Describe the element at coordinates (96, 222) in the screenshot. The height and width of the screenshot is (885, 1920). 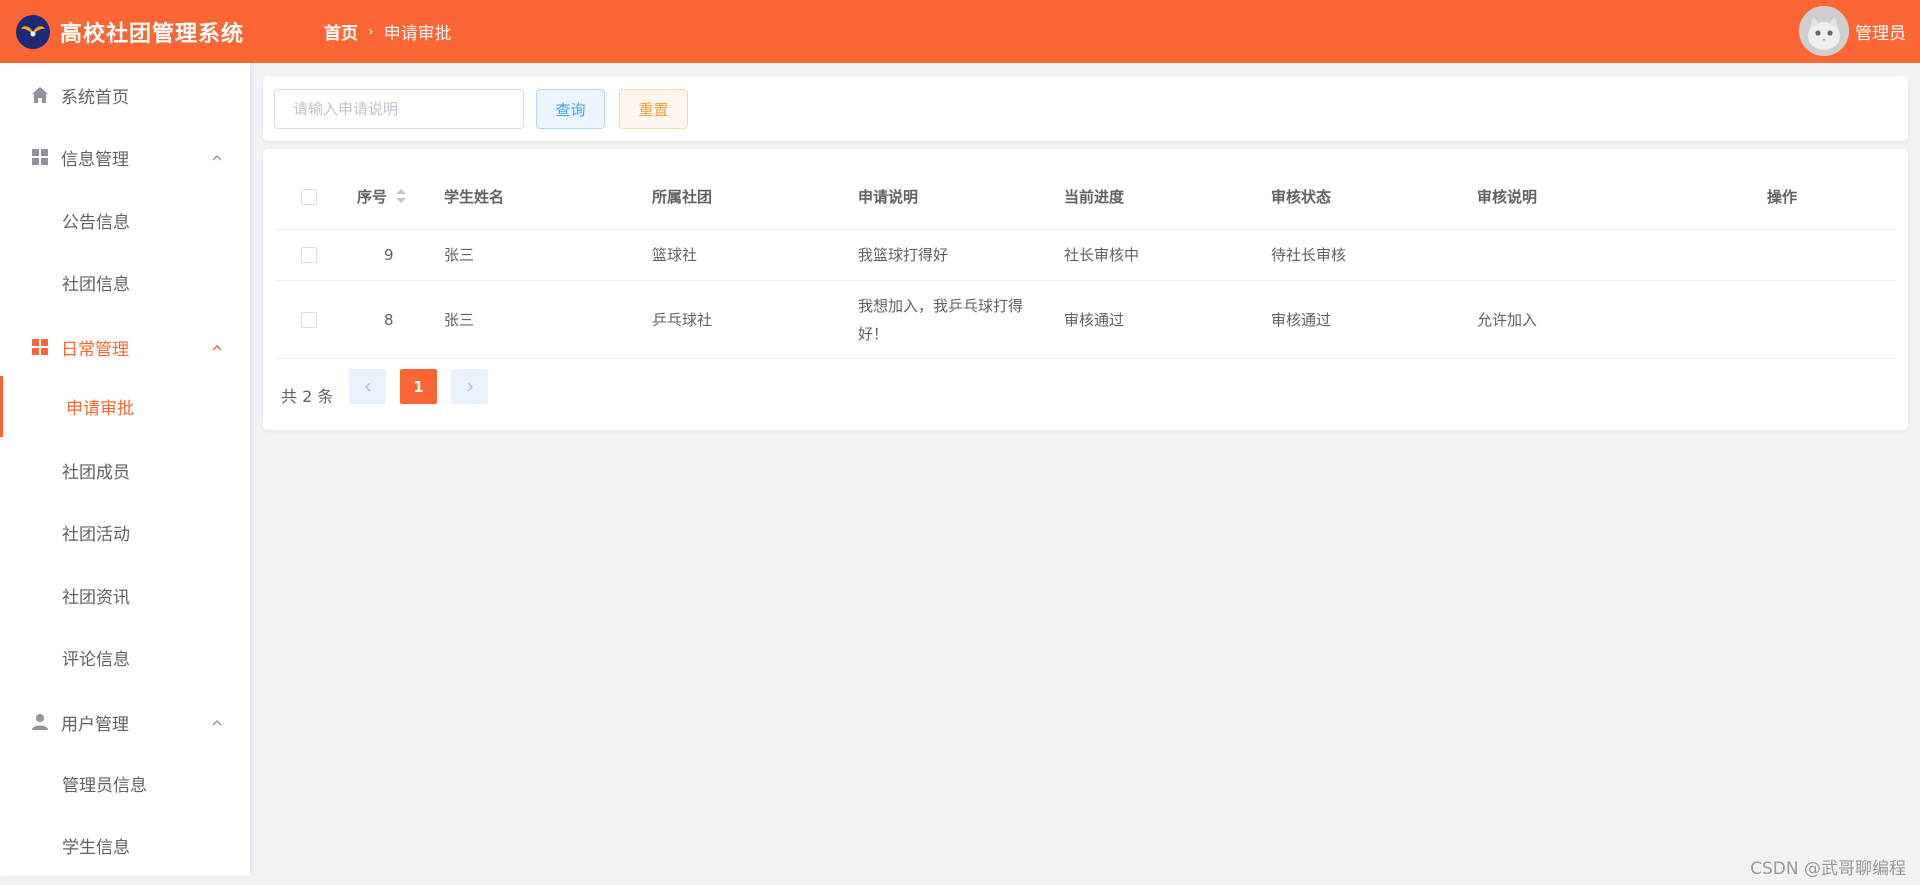
I see `sidebar-item-label: 公告信息` at that location.